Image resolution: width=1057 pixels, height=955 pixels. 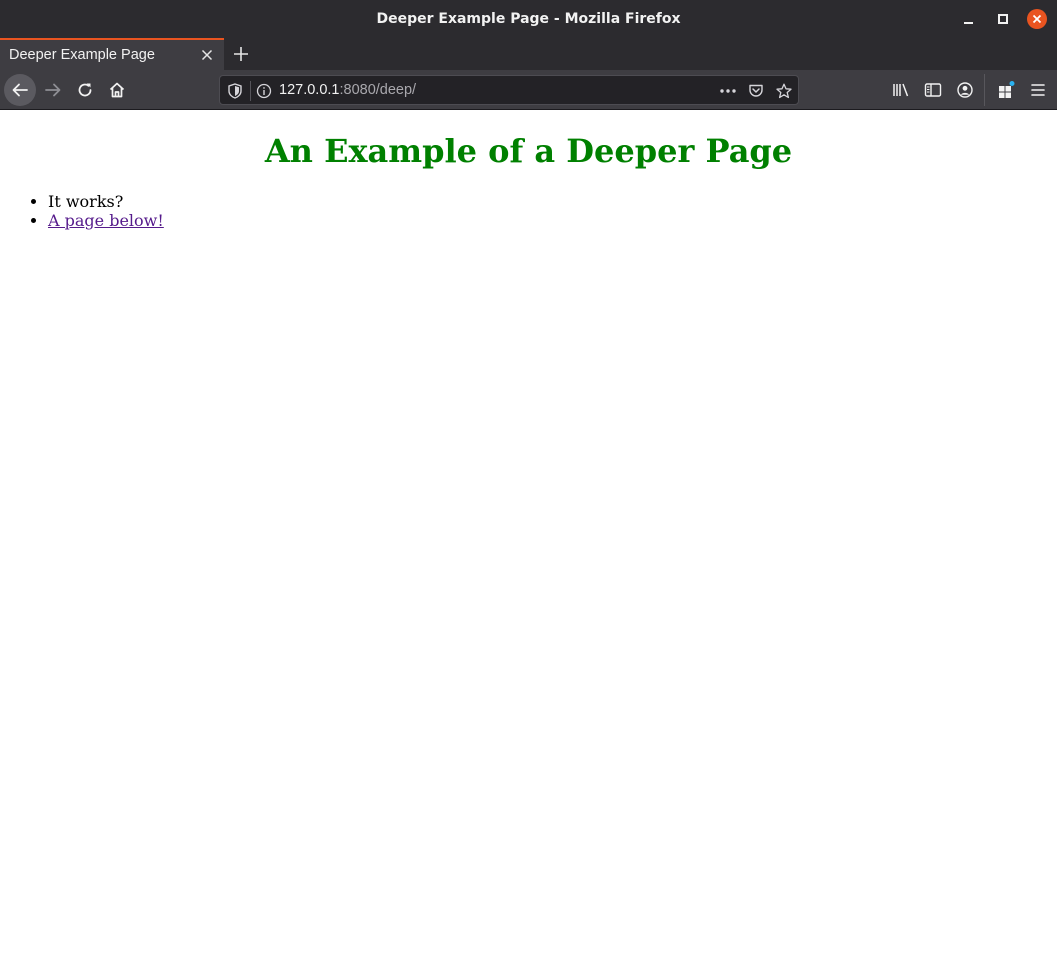 What do you see at coordinates (207, 55) in the screenshot?
I see `tab-close-icon` at bounding box center [207, 55].